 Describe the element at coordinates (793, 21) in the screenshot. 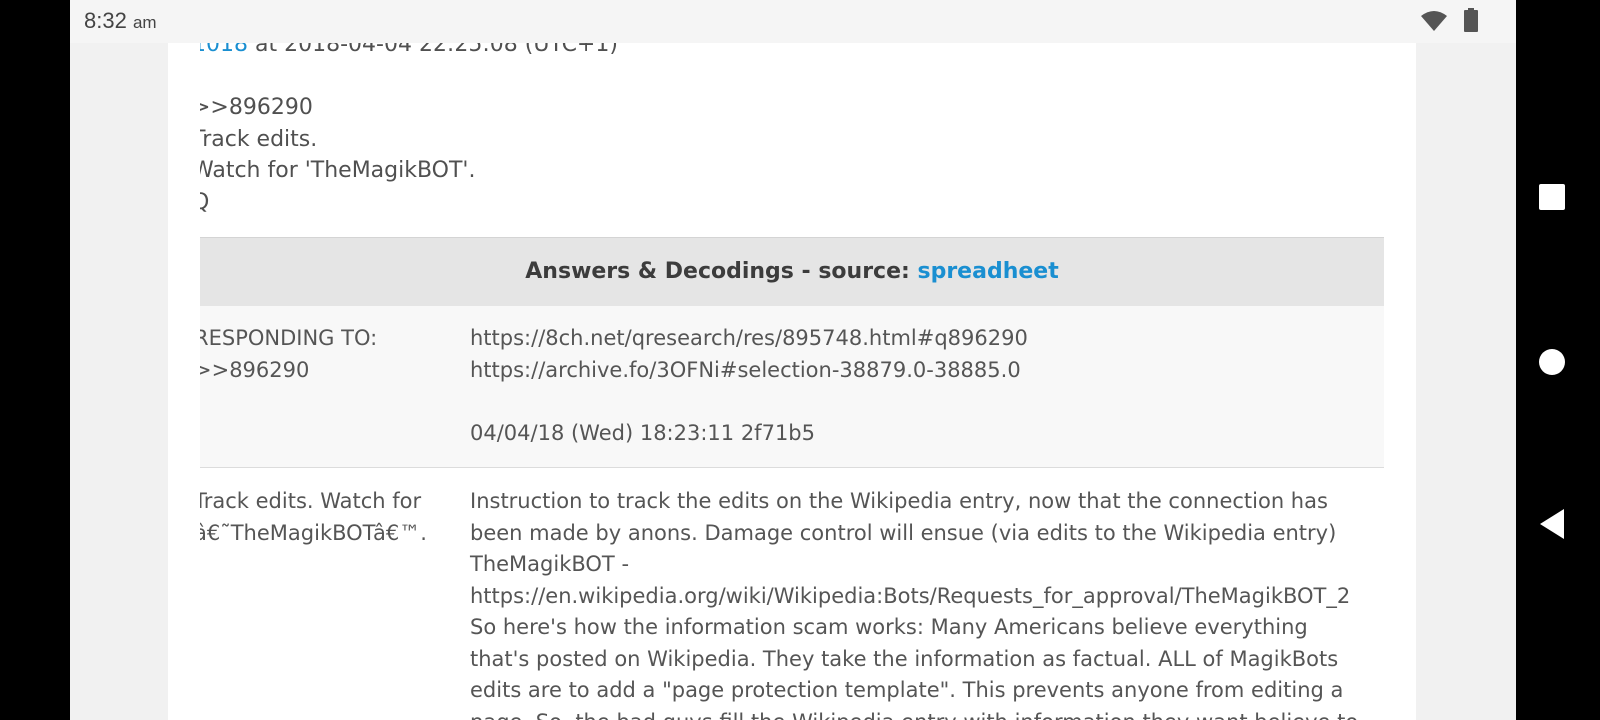

I see `status-bar: 8:32 am` at that location.